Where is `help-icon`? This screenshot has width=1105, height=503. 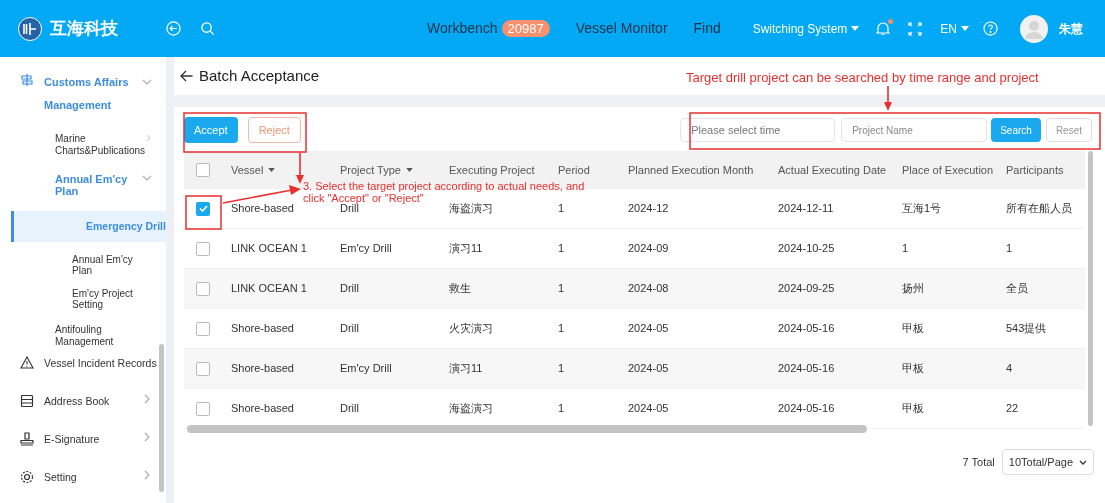 help-icon is located at coordinates (990, 28).